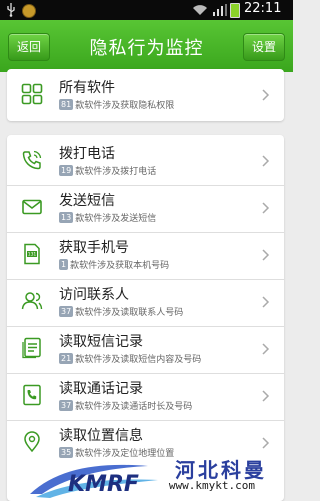 The image size is (320, 501). I want to click on list-item-title: 发送短信, so click(87, 201).